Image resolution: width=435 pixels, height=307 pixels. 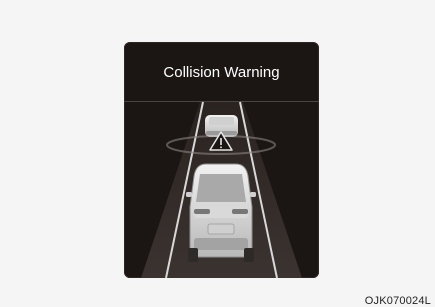 What do you see at coordinates (221, 212) in the screenshot?
I see `own-vehicle-icon` at bounding box center [221, 212].